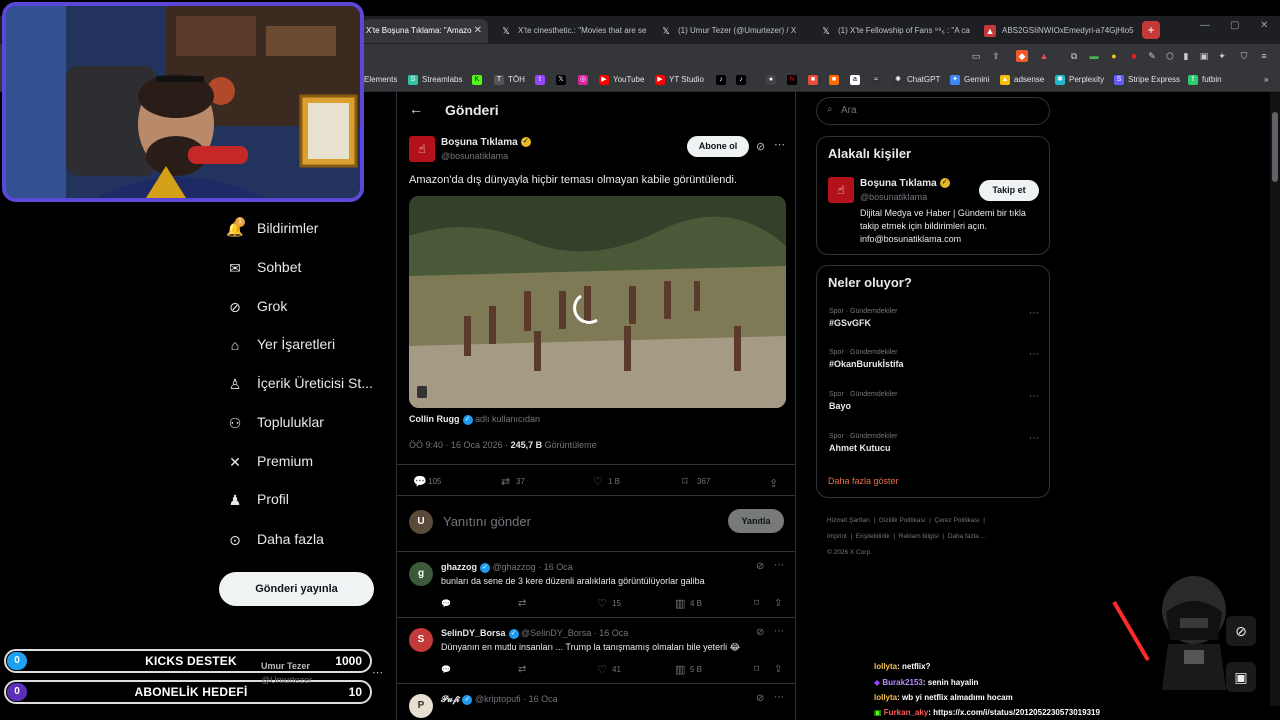 The height and width of the screenshot is (720, 1280). I want to click on show-more-link: Daha fazla göster, so click(863, 481).